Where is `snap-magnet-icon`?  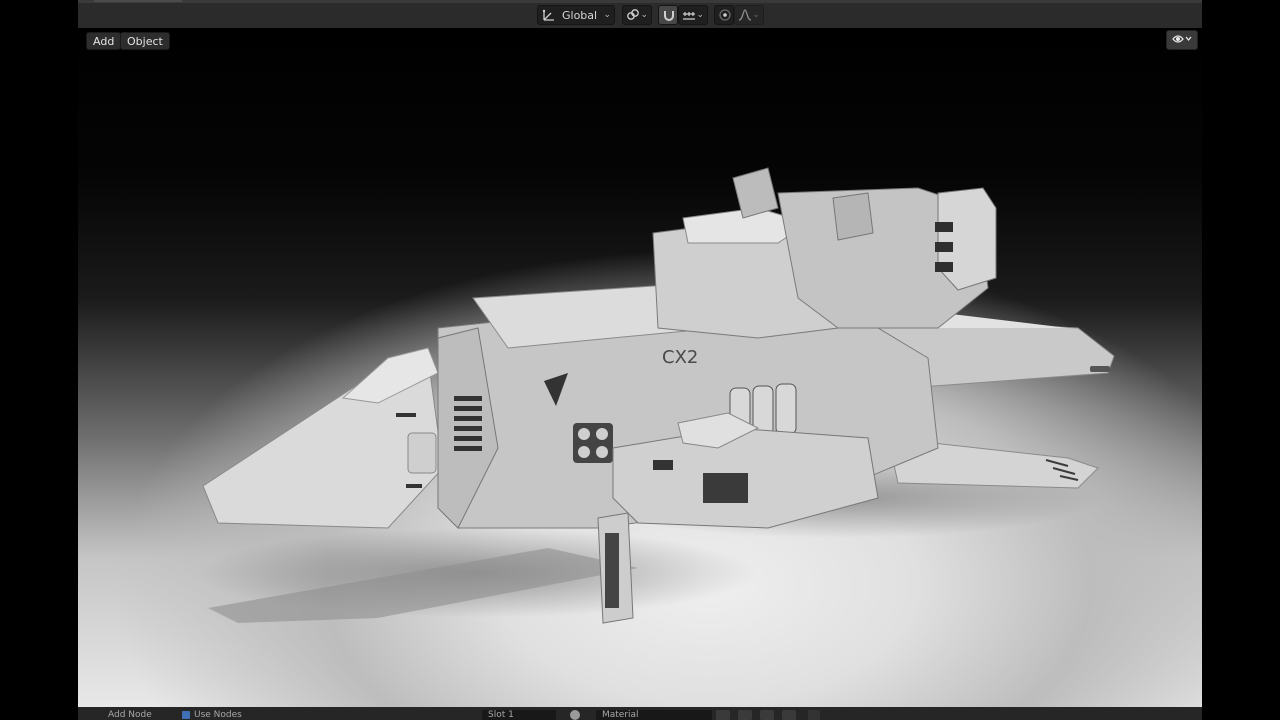
snap-magnet-icon is located at coordinates (669, 15).